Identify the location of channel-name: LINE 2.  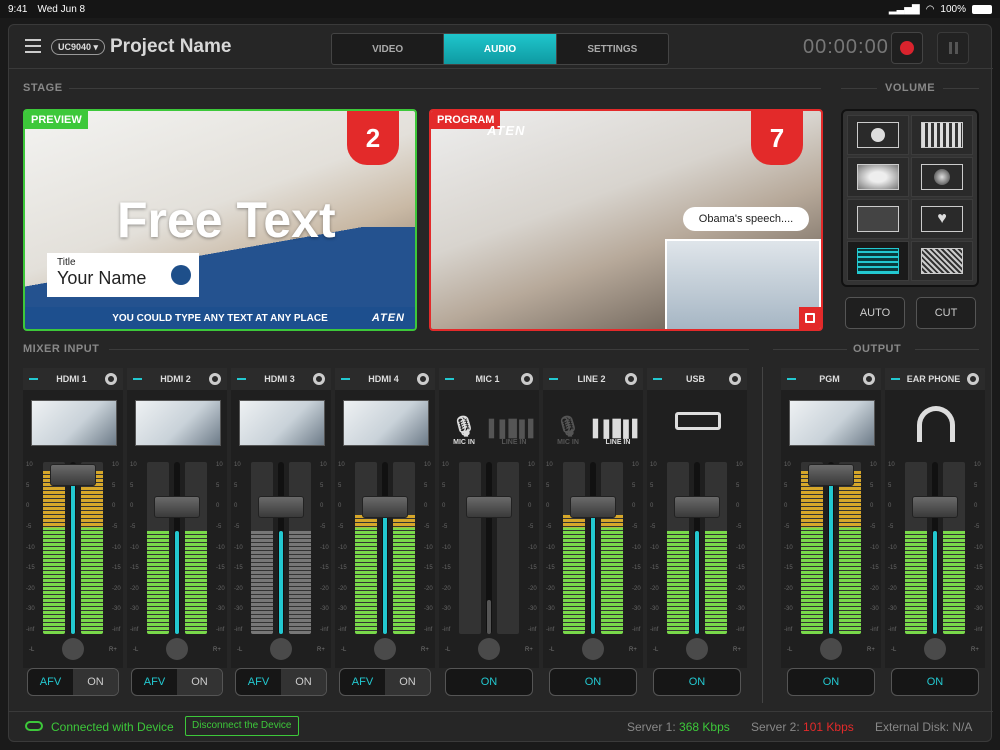
(591, 379).